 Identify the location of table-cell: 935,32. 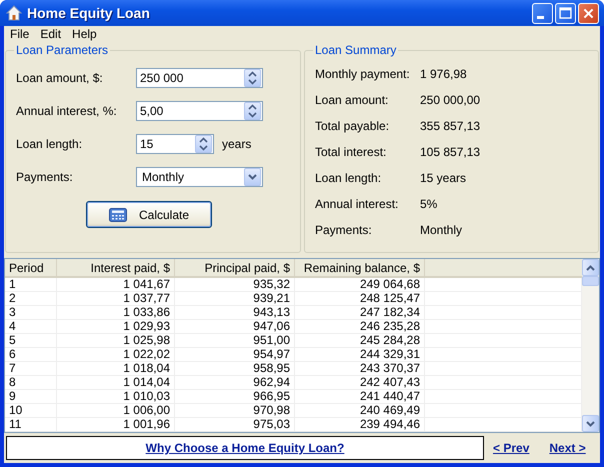
(235, 284).